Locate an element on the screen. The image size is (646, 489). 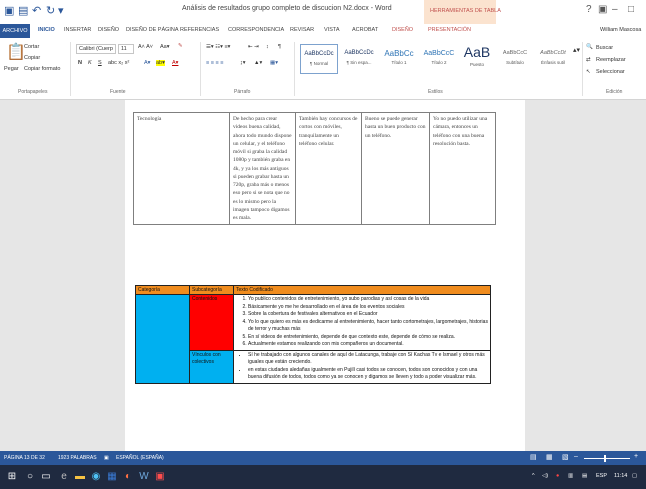
subcategory-cell: Contenidos is located at coordinates (211, 322).